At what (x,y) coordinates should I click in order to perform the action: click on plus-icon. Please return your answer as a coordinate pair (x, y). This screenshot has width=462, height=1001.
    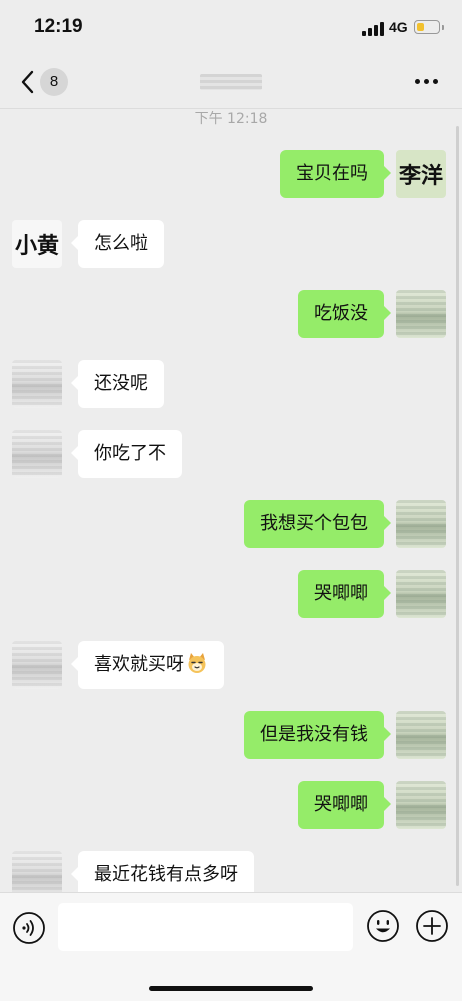
    Looking at the image, I should click on (432, 926).